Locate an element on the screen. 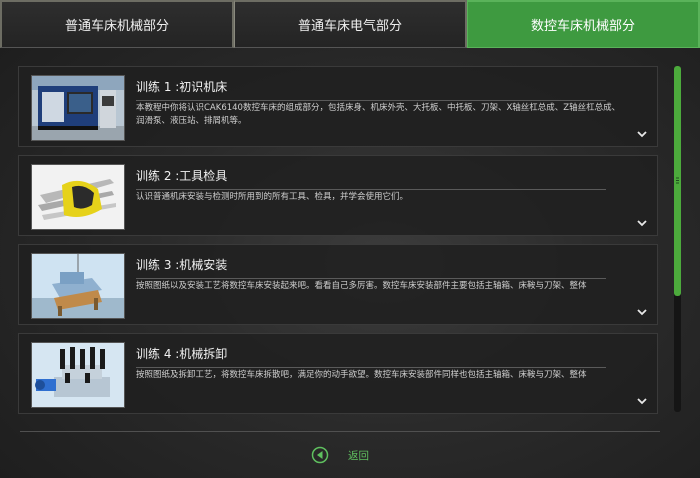 The image size is (700, 478). assembly-scene-image is located at coordinates (78, 286).